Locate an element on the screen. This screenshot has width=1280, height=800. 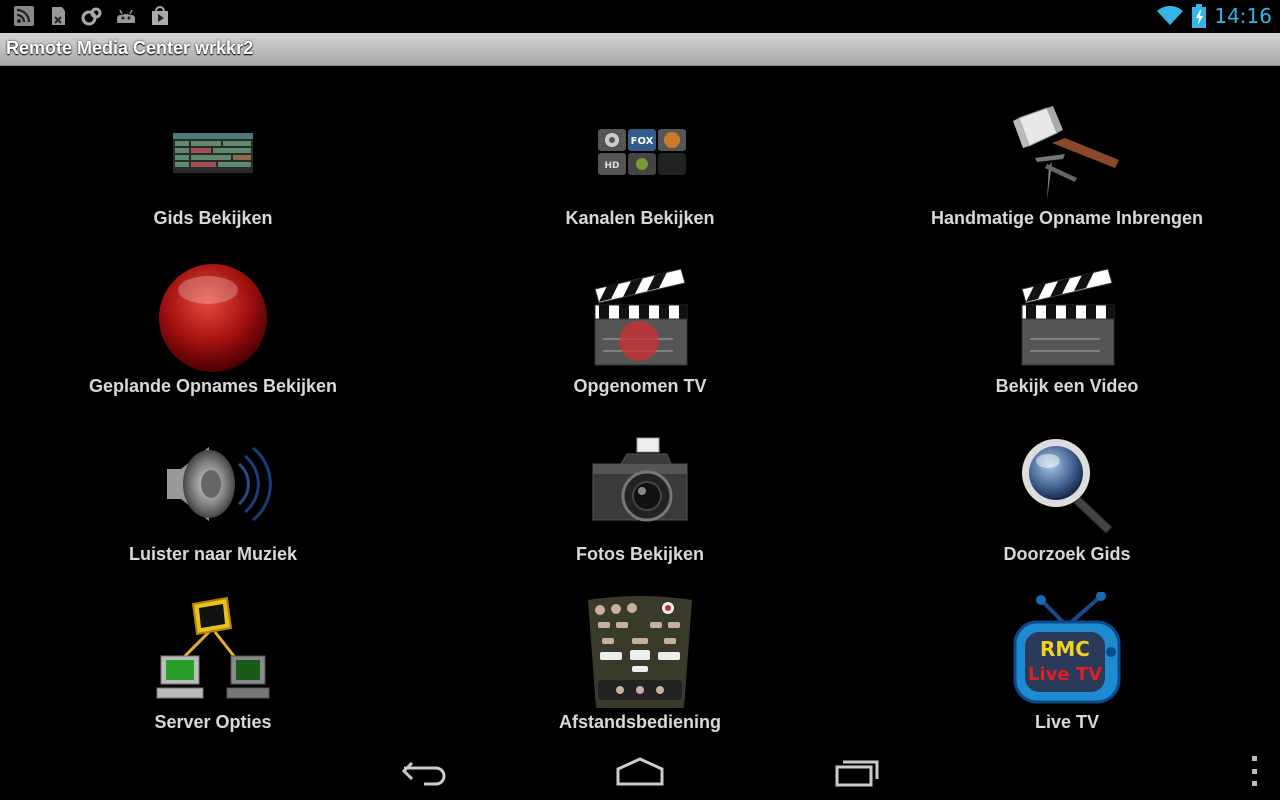
menu-item-label: Gids Bekijken is located at coordinates (213, 218).